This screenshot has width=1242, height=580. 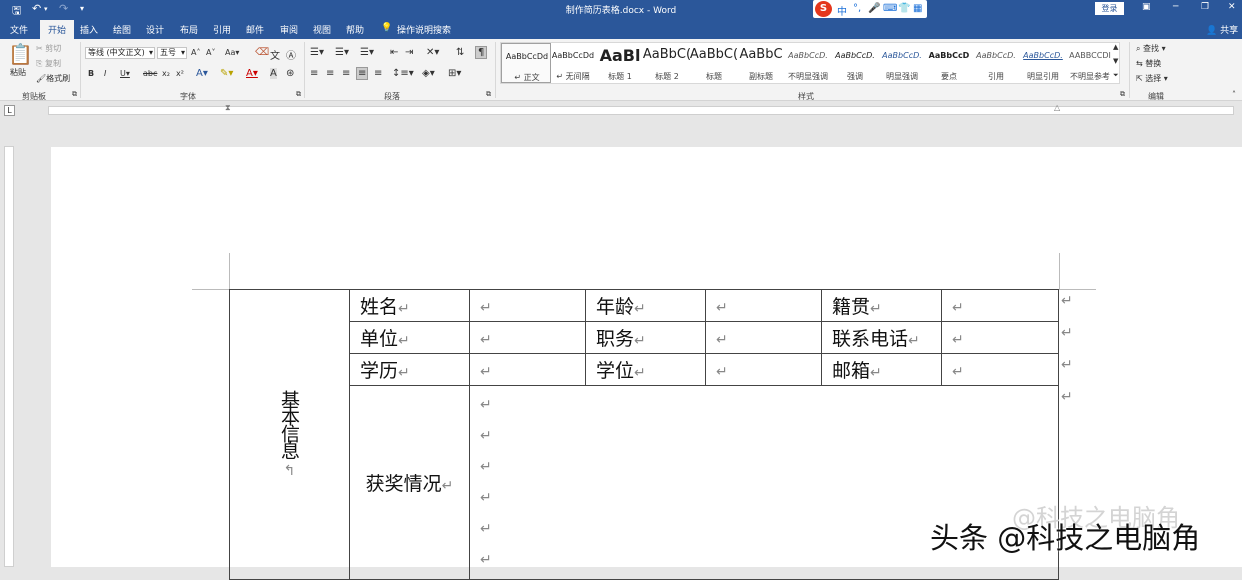 I want to click on font-launcher-icon: ⧉, so click(x=298, y=94).